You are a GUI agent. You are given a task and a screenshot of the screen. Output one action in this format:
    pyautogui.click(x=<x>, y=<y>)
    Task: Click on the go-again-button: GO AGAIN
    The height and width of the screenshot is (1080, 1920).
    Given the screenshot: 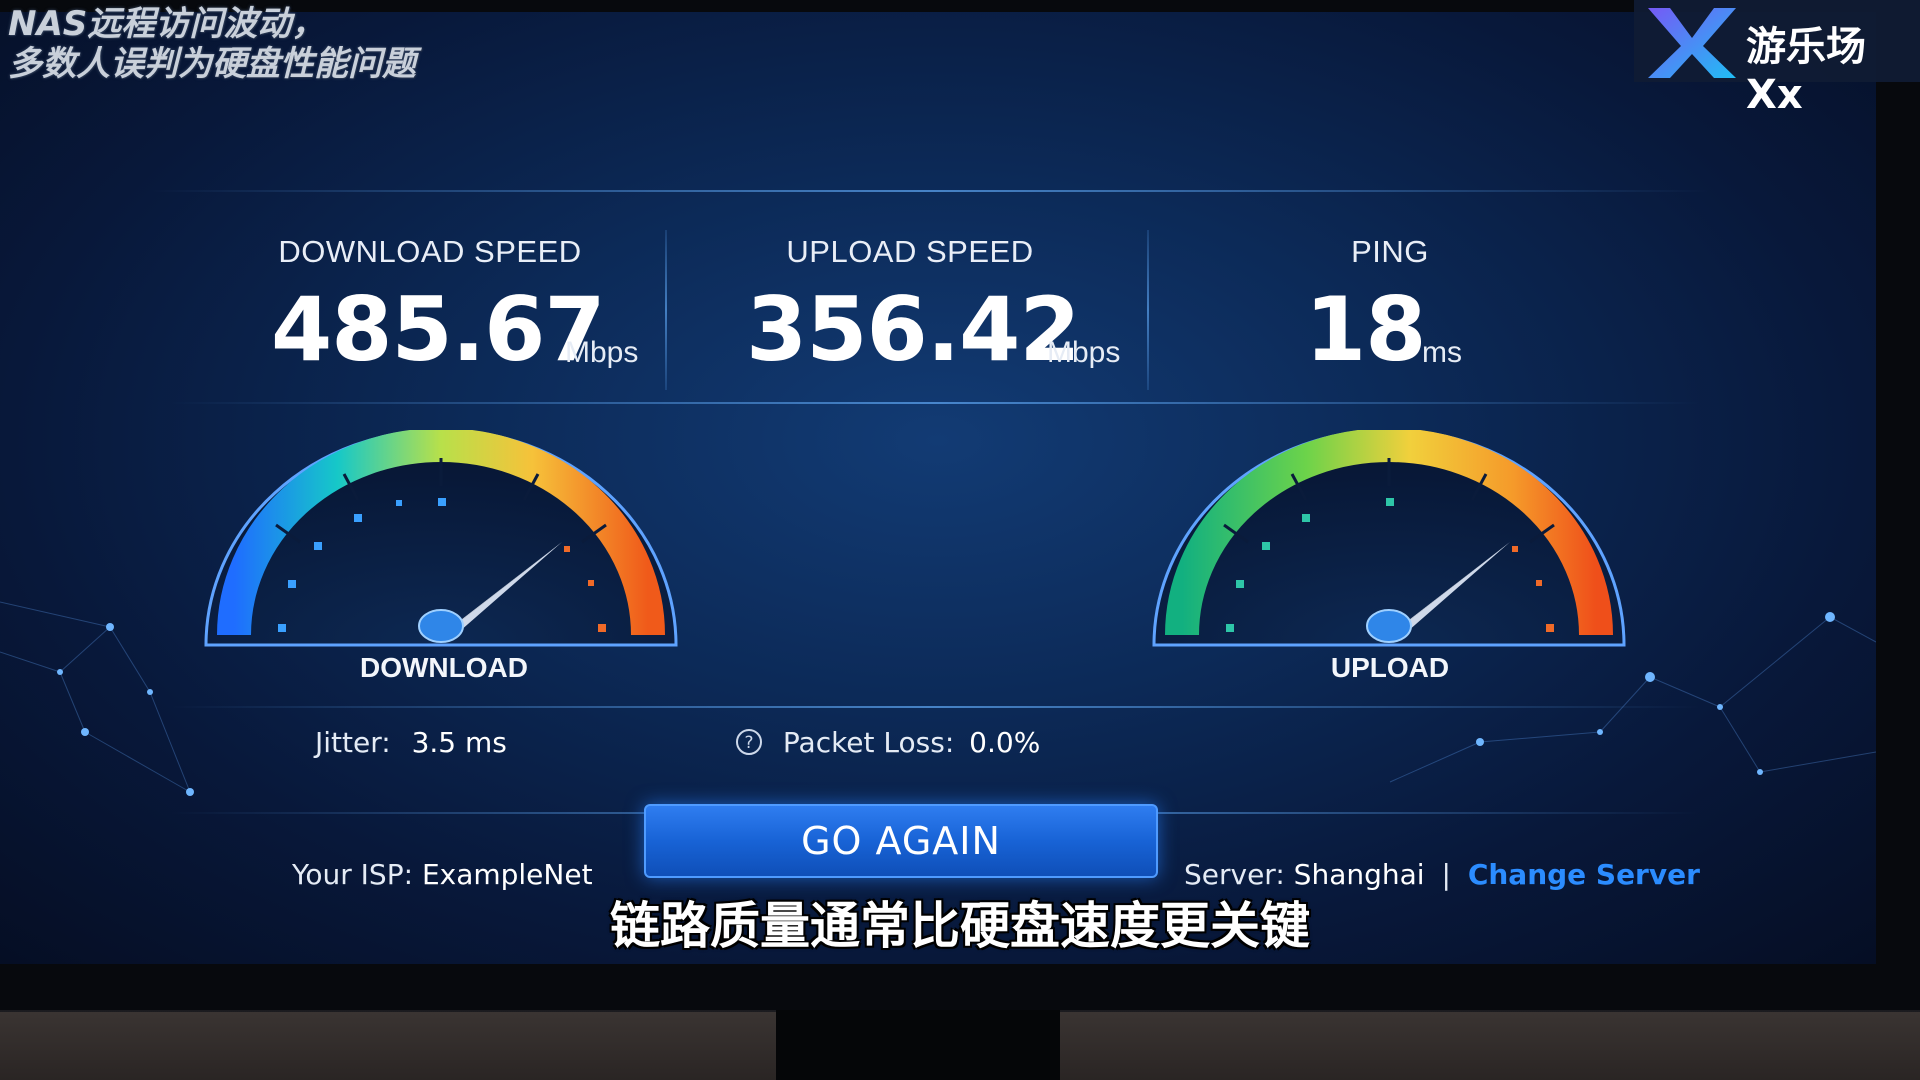 What is the action you would take?
    pyautogui.click(x=901, y=841)
    